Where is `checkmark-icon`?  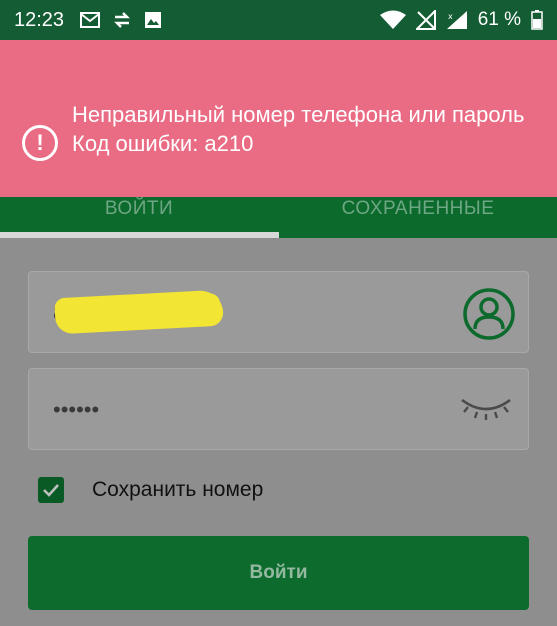
checkmark-icon is located at coordinates (51, 490).